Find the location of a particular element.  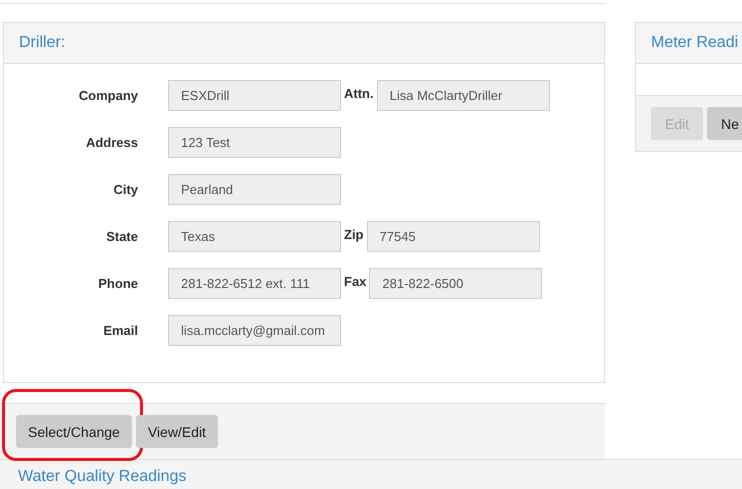

panel-title: Driller: is located at coordinates (42, 43).